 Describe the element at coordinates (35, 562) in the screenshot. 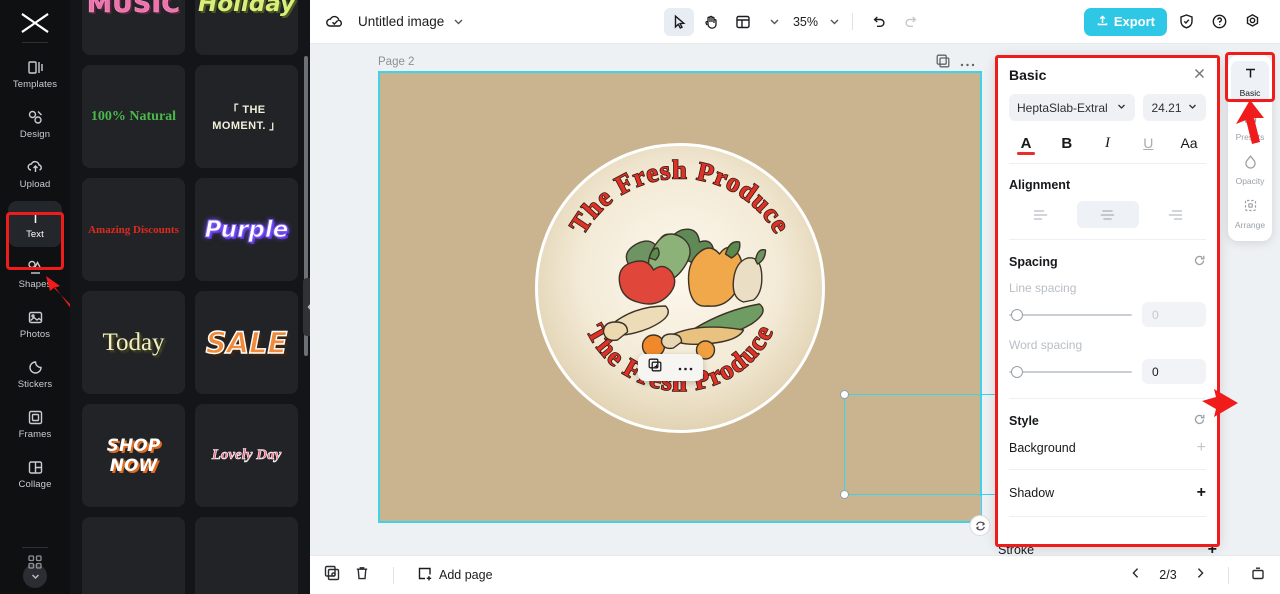

I see `more-apps-icon` at that location.